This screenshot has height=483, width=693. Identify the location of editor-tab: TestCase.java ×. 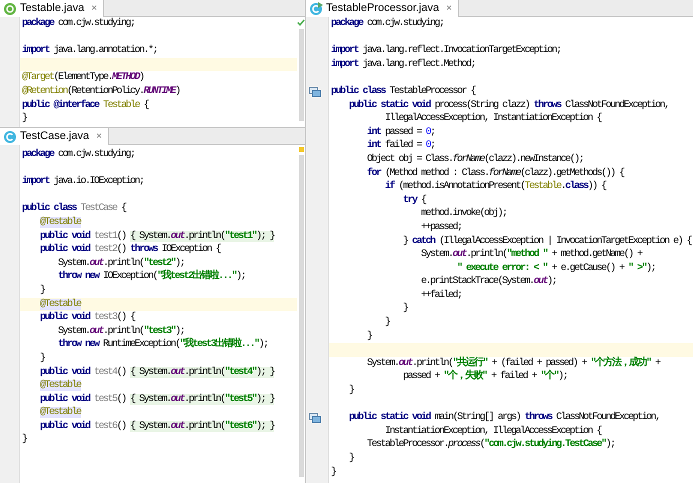
(54, 136).